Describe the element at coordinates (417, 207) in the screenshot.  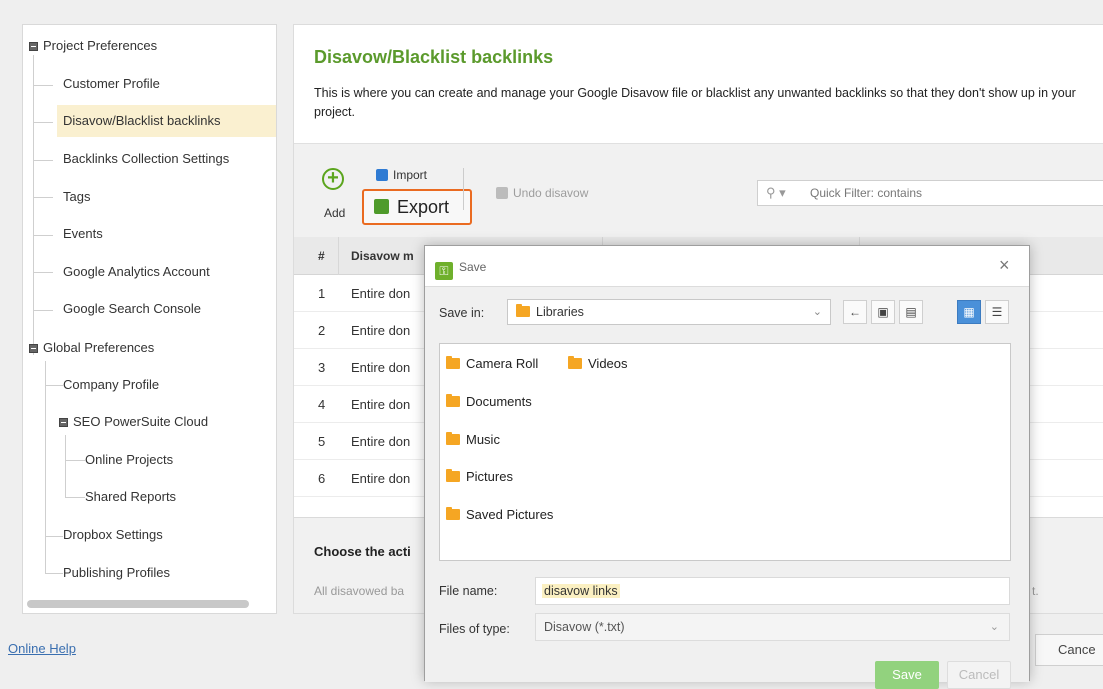
I see `export-button: Export` at that location.